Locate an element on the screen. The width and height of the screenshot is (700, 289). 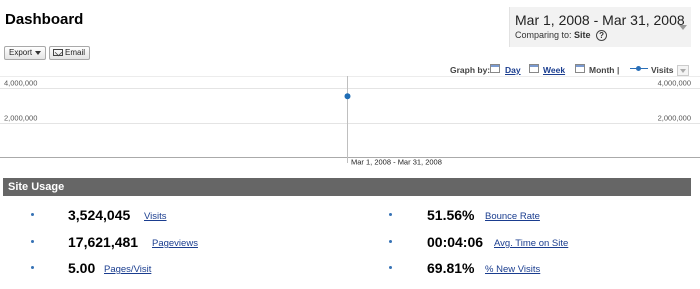
metric-dropdown-icon is located at coordinates (683, 70).